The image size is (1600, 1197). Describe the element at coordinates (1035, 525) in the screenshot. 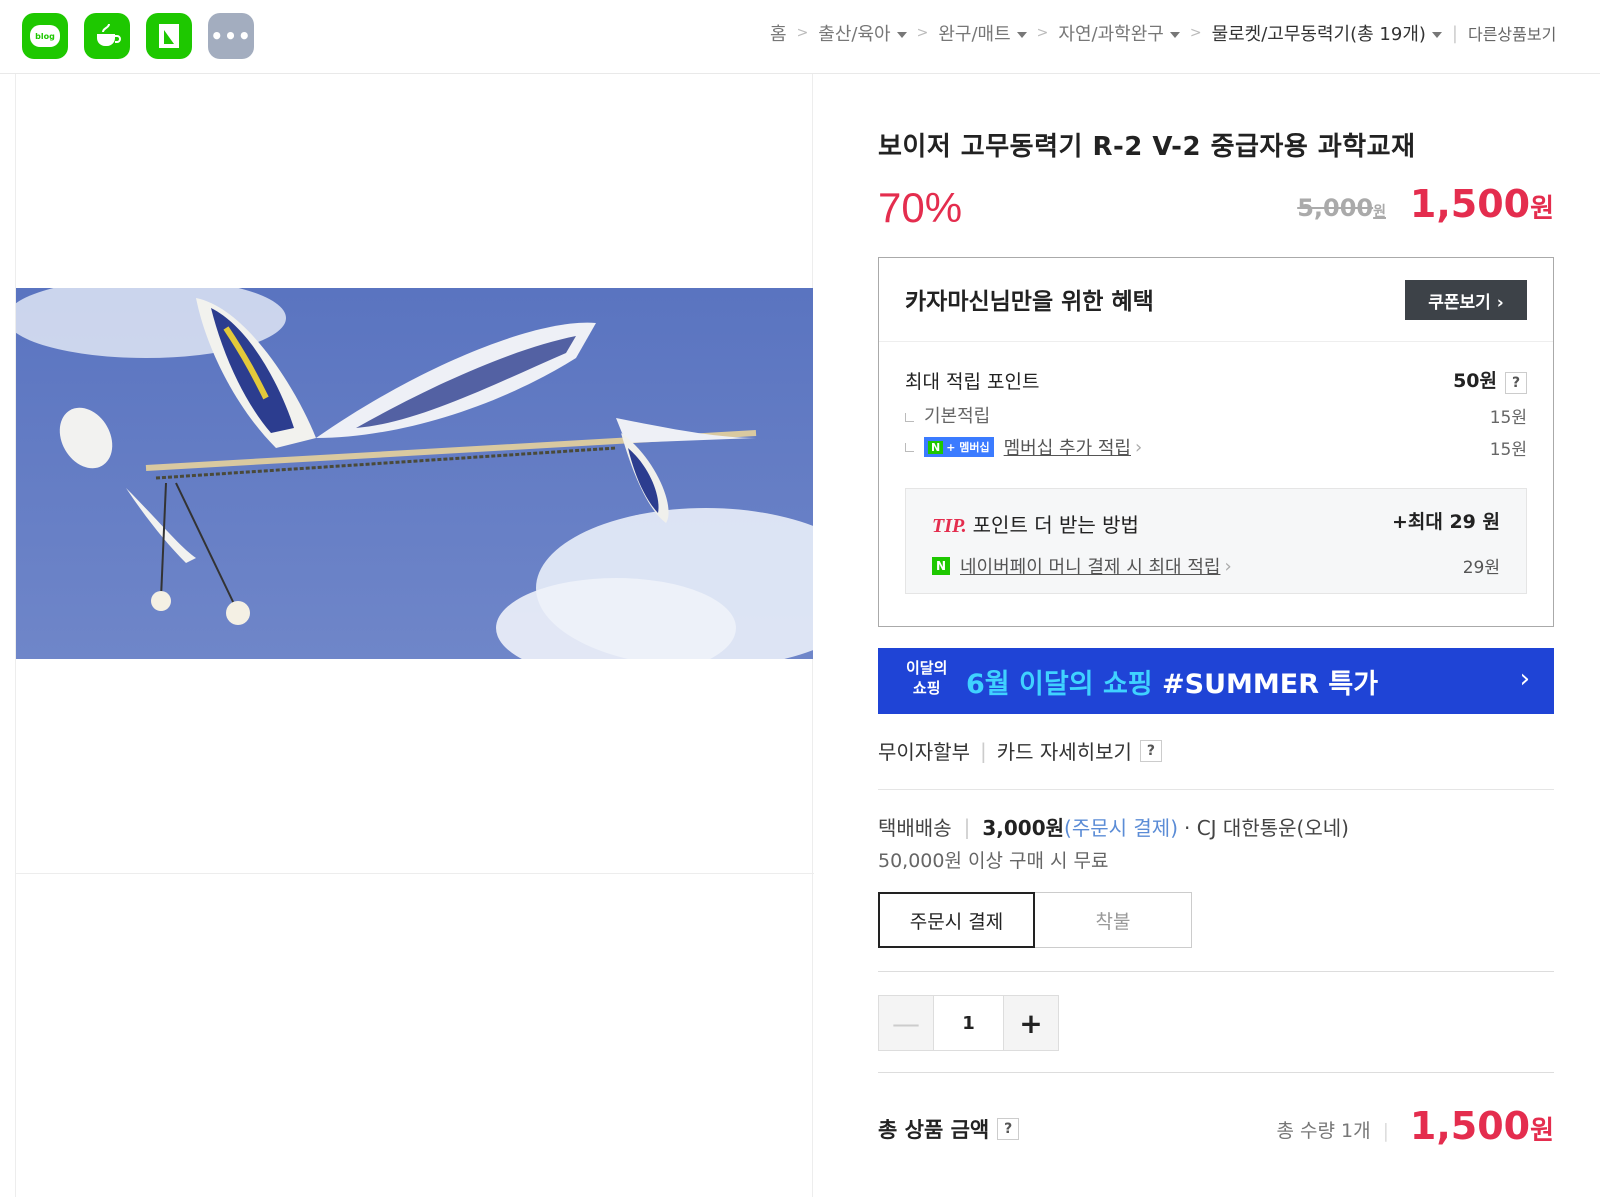

I see `tip-title: TIP. 포인트 더 받는 방법` at that location.